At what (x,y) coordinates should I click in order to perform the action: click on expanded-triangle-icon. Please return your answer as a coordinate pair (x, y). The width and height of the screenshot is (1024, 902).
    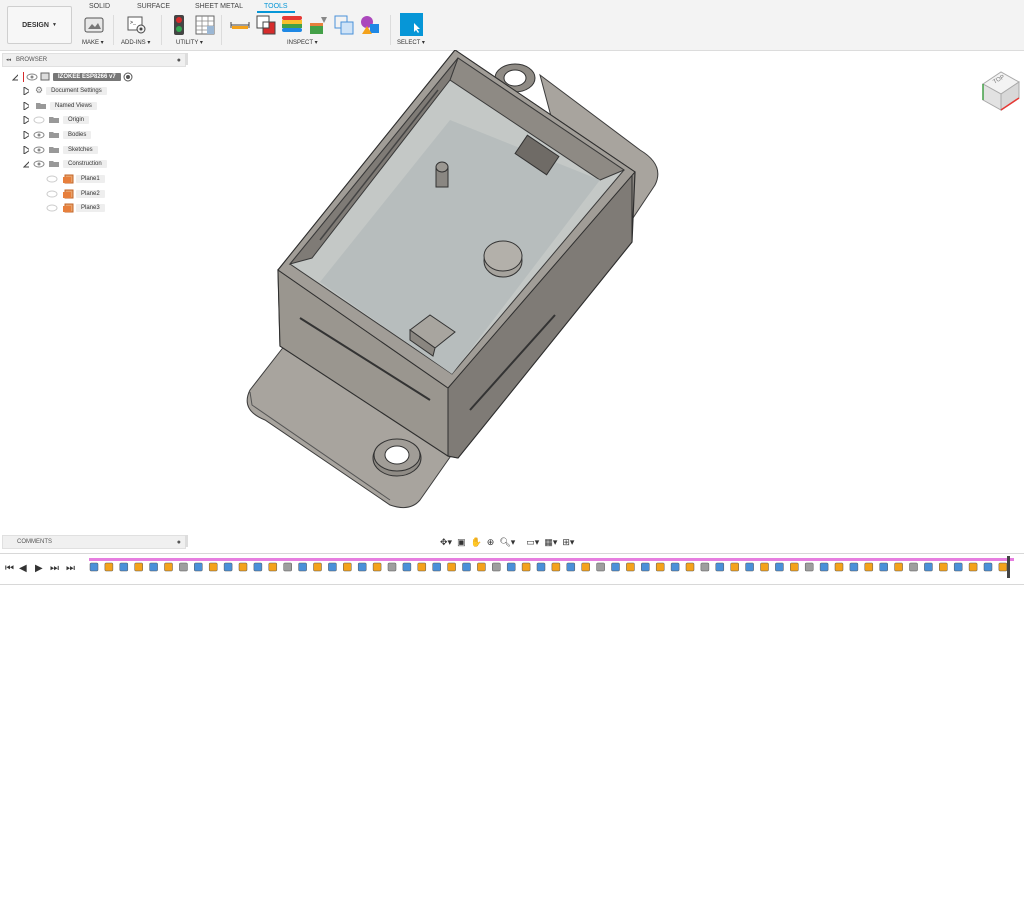
    Looking at the image, I should click on (26, 164).